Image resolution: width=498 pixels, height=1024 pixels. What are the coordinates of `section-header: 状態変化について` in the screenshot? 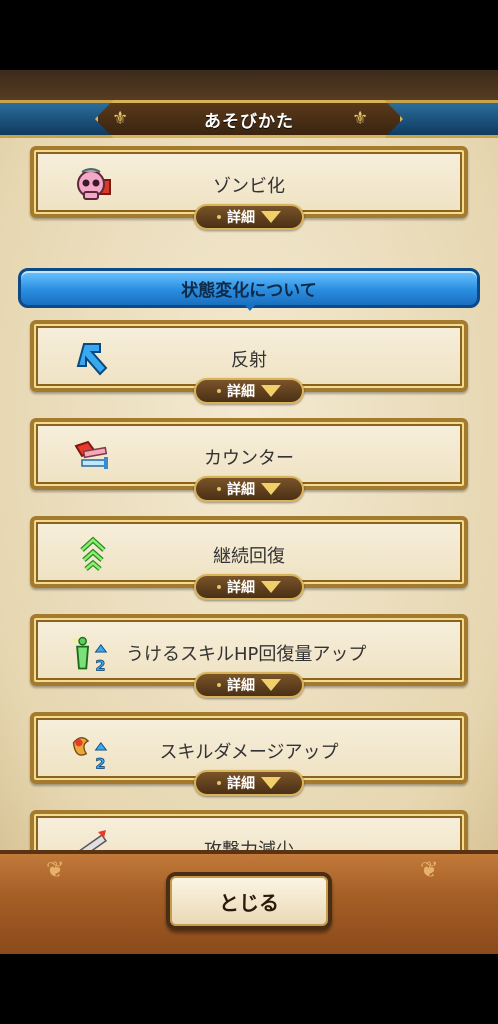 It's located at (249, 288).